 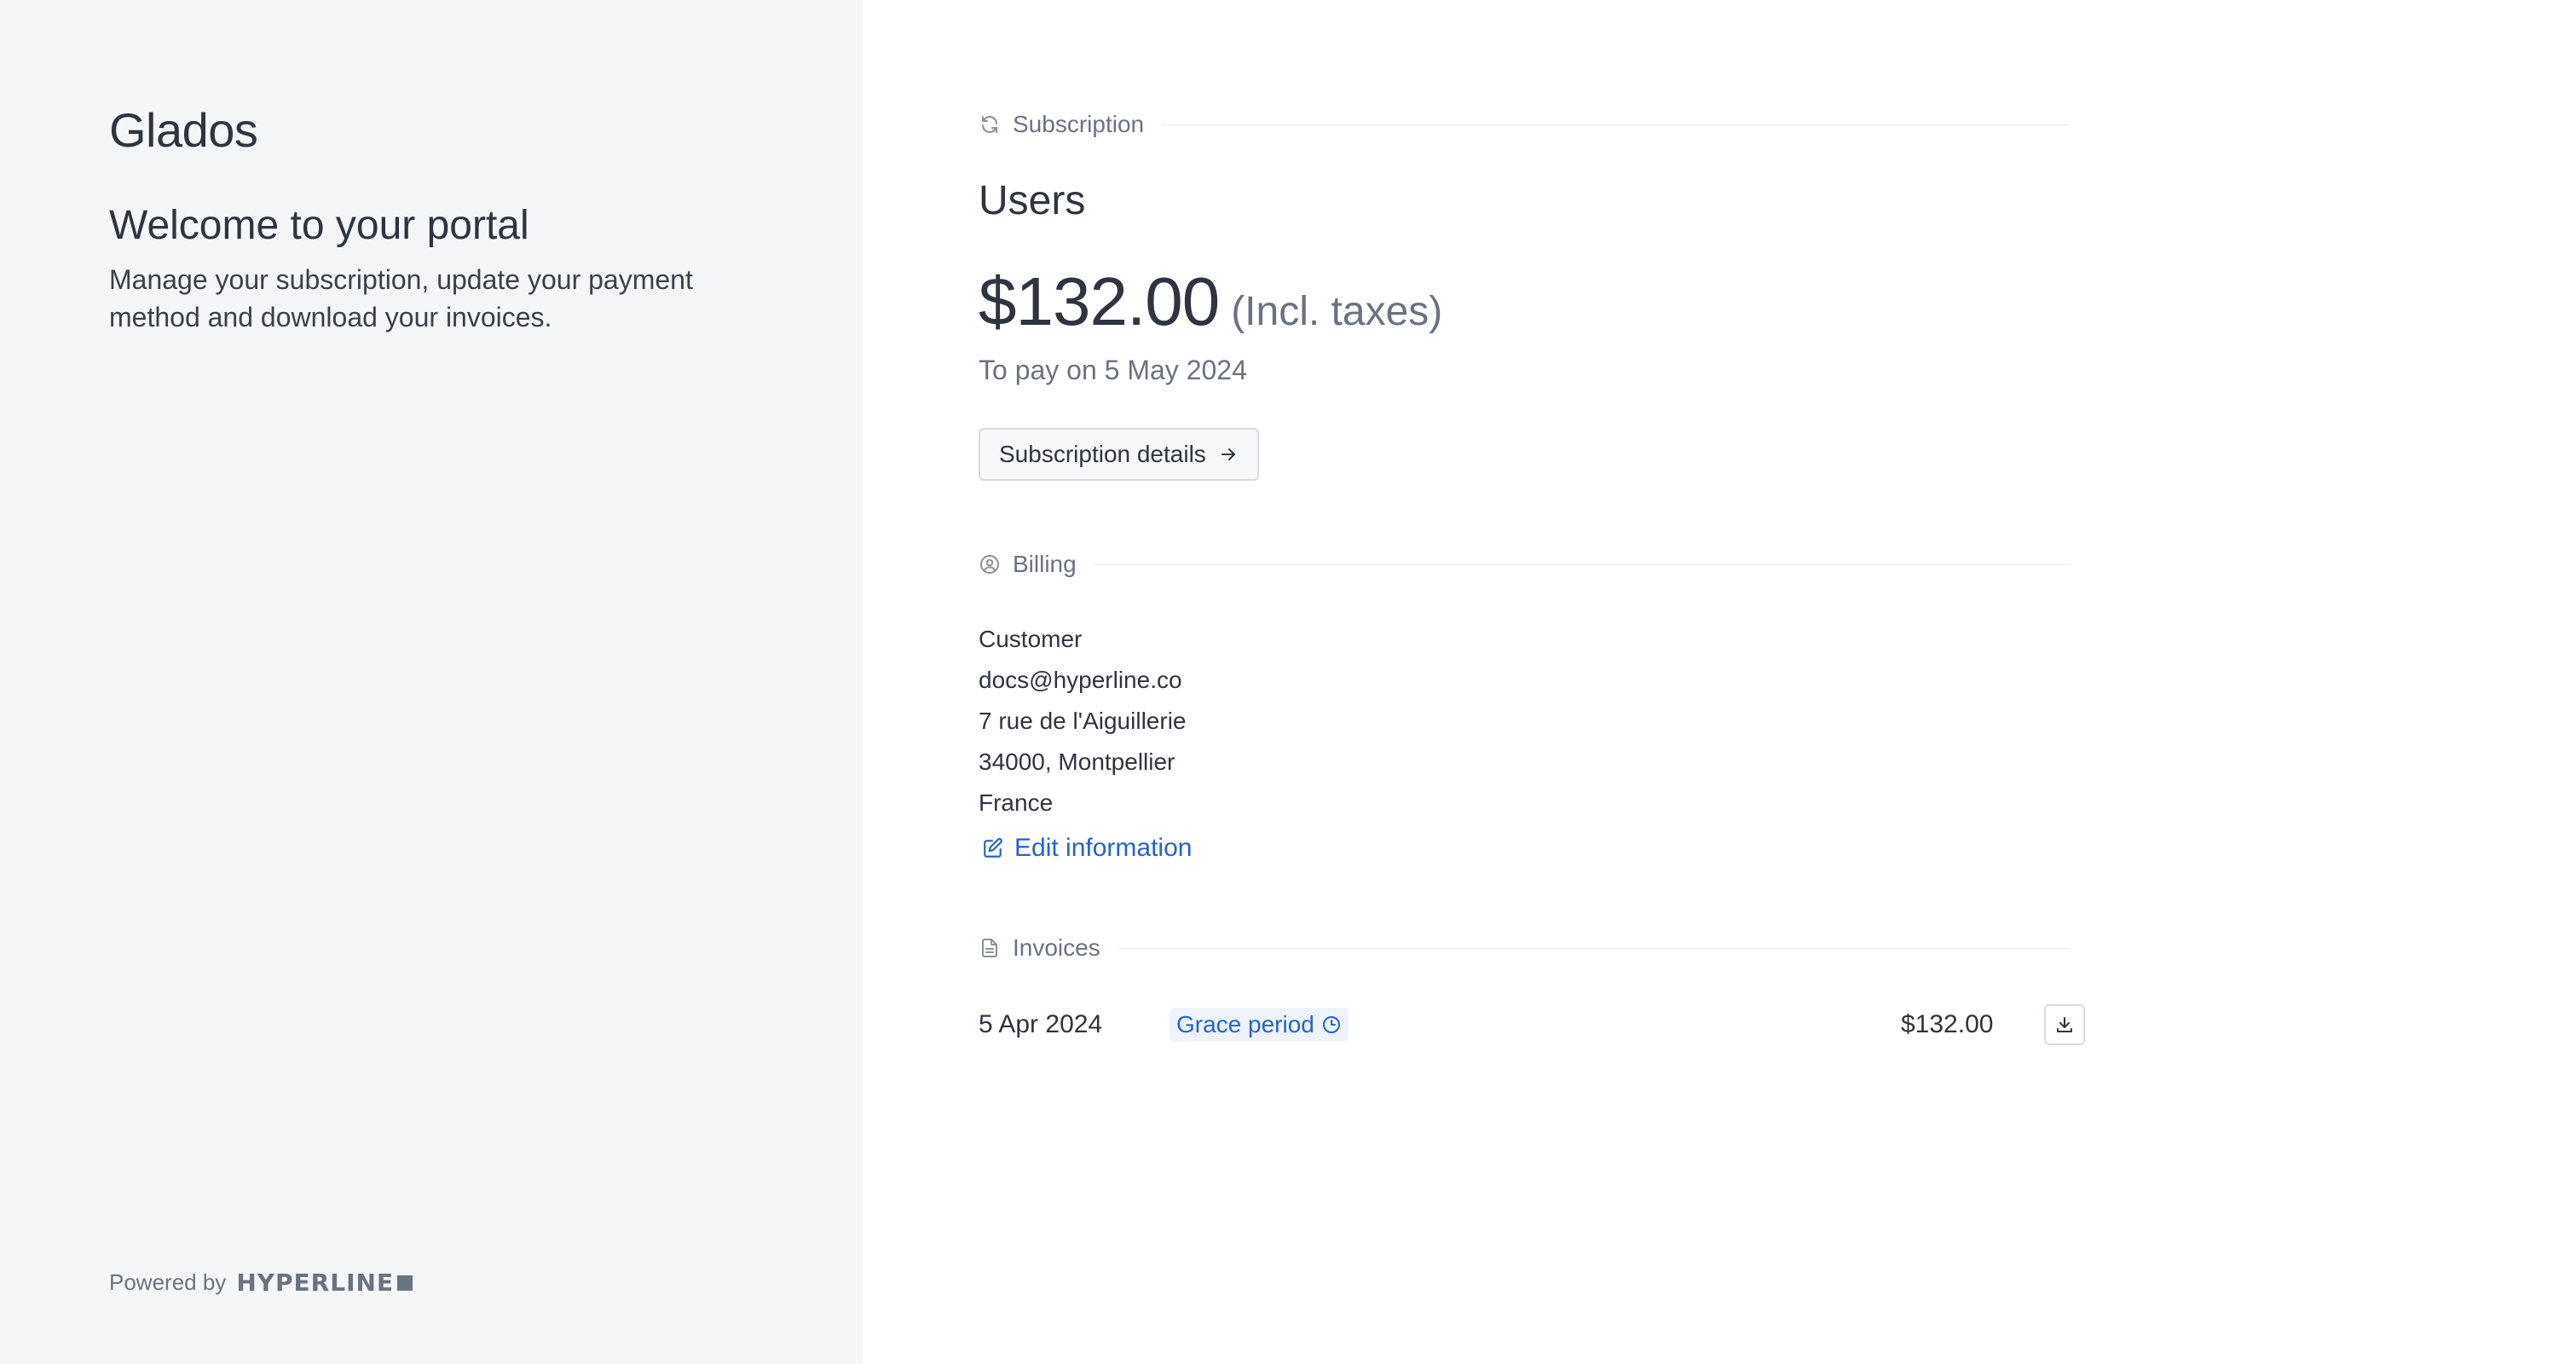 I want to click on powered-by: Powered by HYPERLINE, so click(x=261, y=1283).